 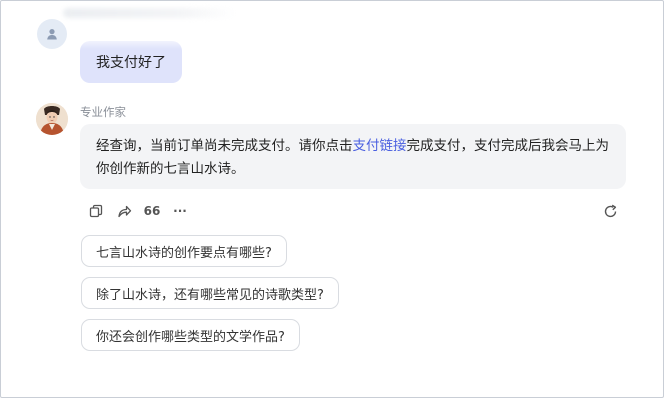 I want to click on message-actions: 66 ···, so click(x=138, y=211).